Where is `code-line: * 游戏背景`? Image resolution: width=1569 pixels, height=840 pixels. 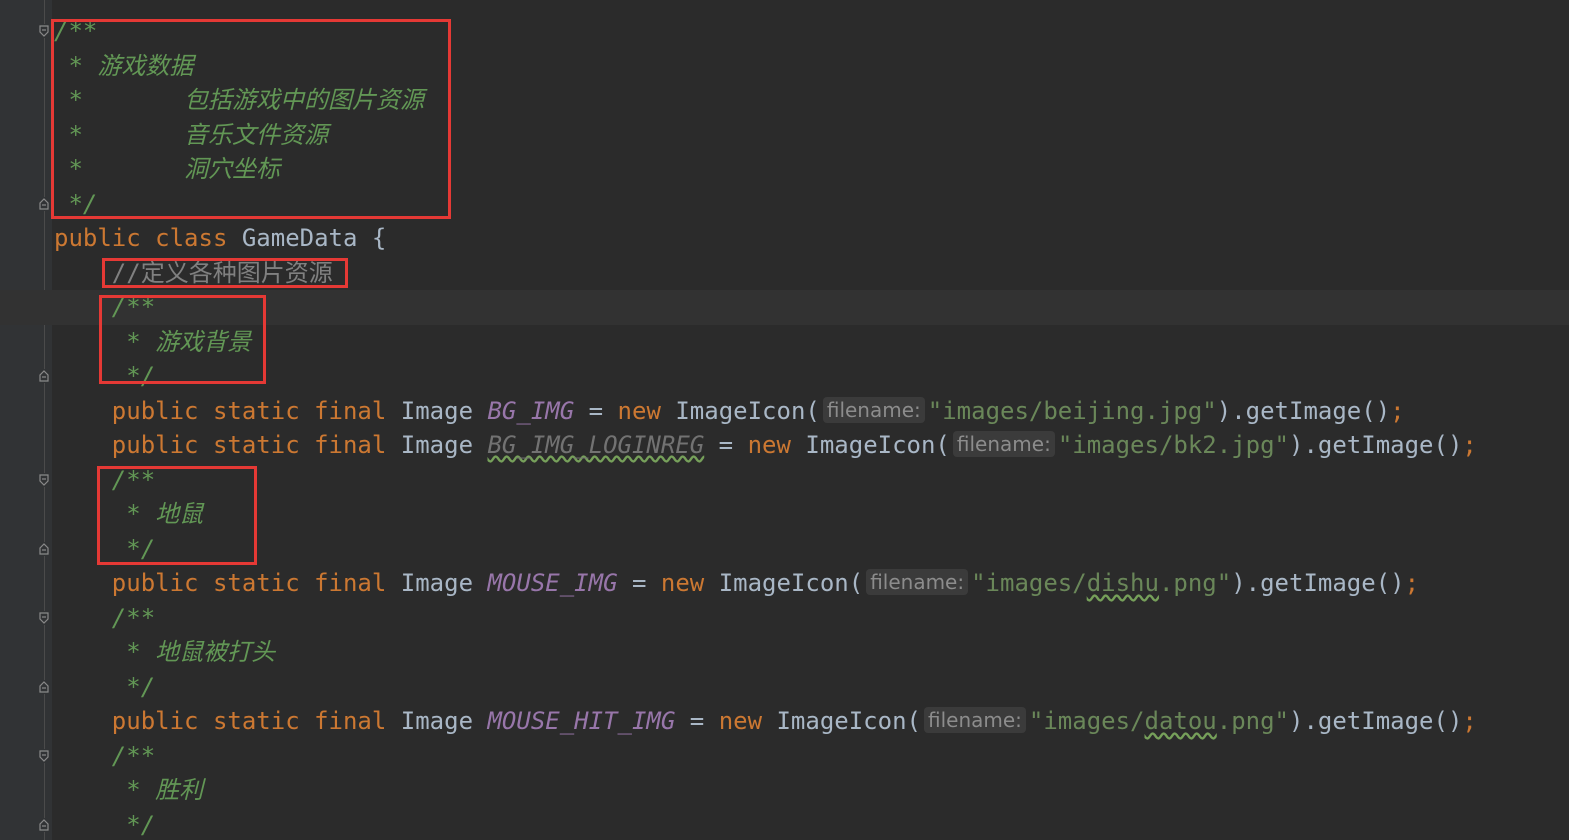
code-line: * 游戏背景 is located at coordinates (811, 342).